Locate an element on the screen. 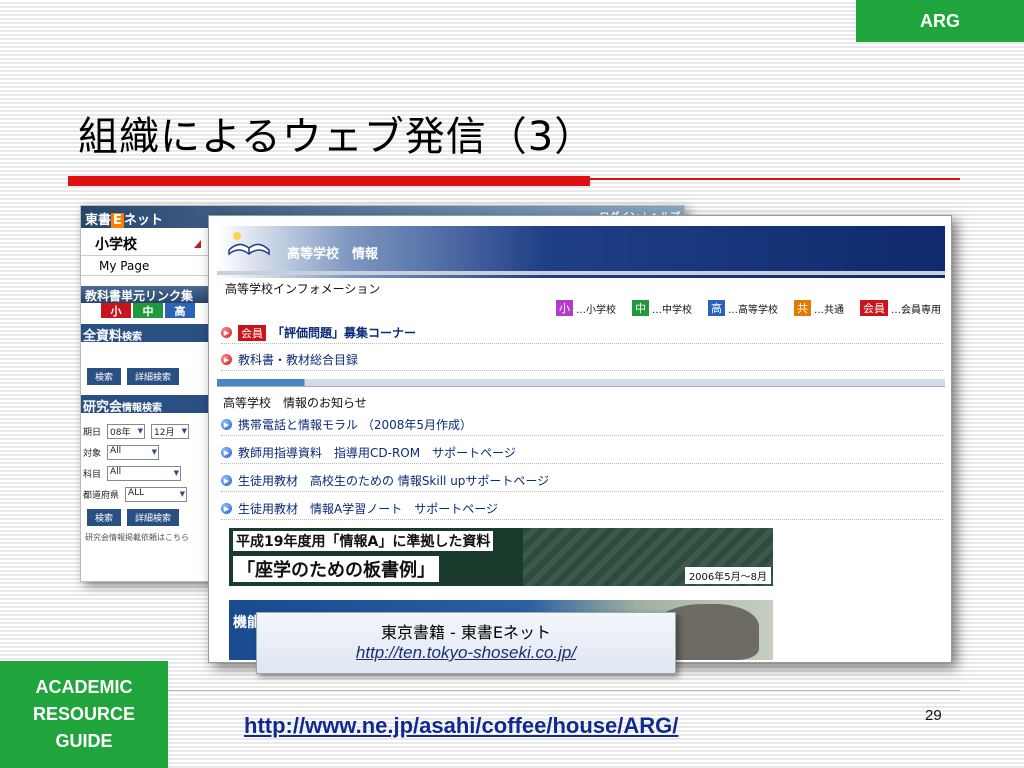 This screenshot has height=768, width=1024. form-row-prefecture: 都道府県 ALL is located at coordinates (146, 494).